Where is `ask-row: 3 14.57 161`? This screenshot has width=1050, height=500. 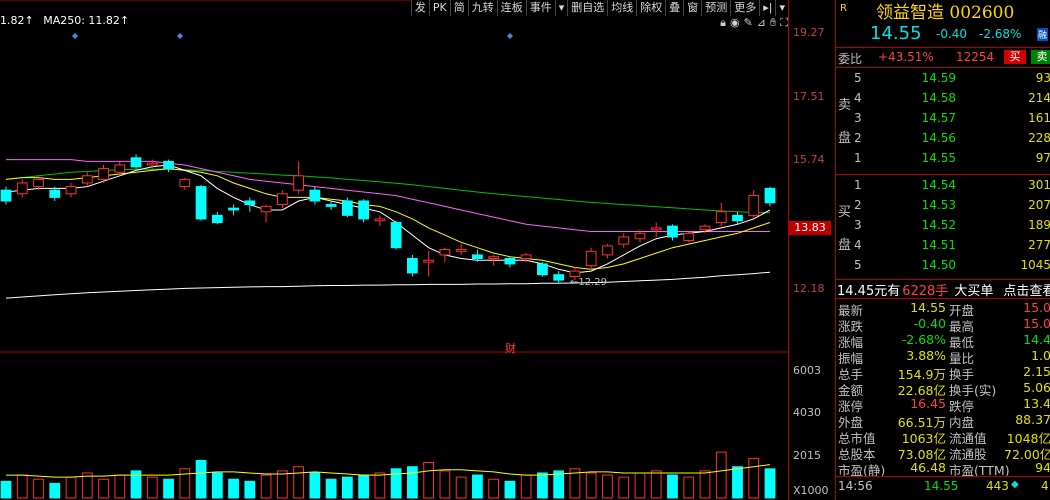 ask-row: 3 14.57 161 is located at coordinates (943, 121).